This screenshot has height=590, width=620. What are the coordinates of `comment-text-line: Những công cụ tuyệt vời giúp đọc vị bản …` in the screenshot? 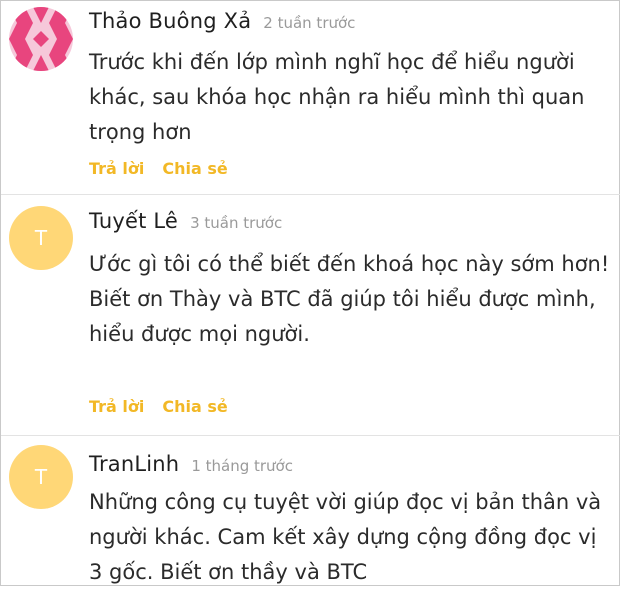 It's located at (345, 537).